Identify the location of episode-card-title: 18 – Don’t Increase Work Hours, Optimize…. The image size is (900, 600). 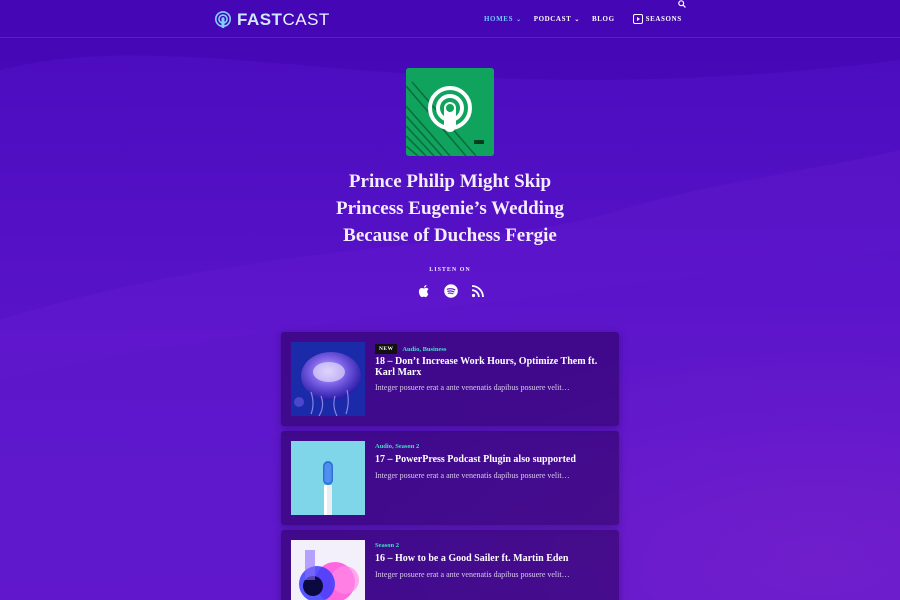
(492, 367).